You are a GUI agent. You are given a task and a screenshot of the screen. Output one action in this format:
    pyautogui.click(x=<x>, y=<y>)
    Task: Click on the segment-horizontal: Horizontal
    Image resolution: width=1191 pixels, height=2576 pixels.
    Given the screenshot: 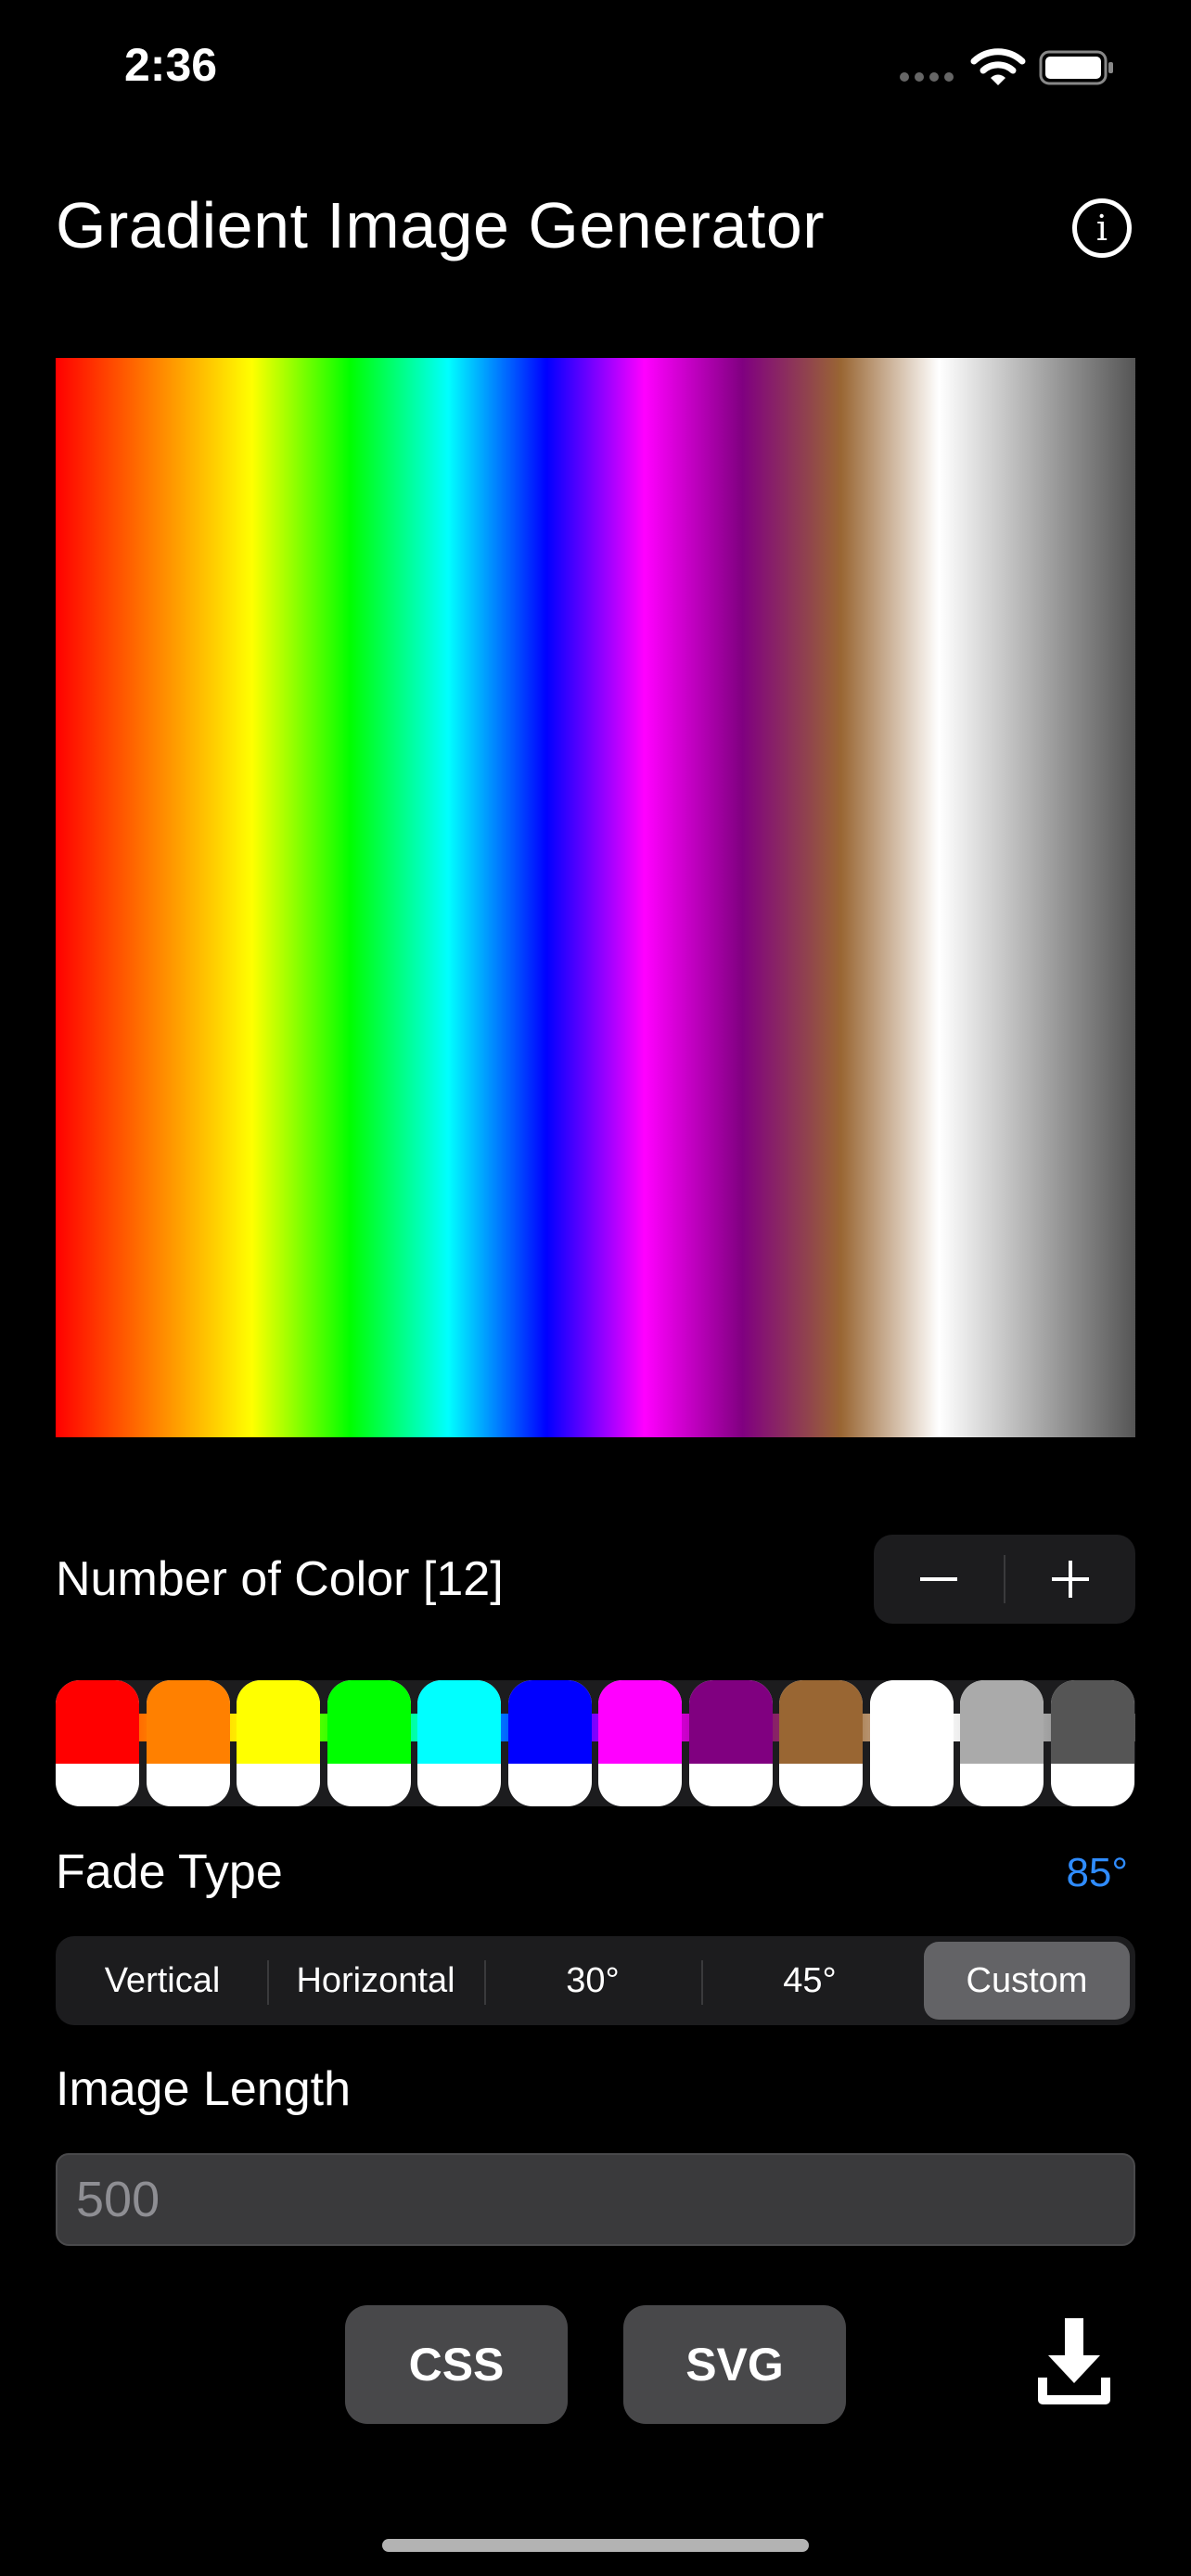 What is the action you would take?
    pyautogui.click(x=375, y=1981)
    